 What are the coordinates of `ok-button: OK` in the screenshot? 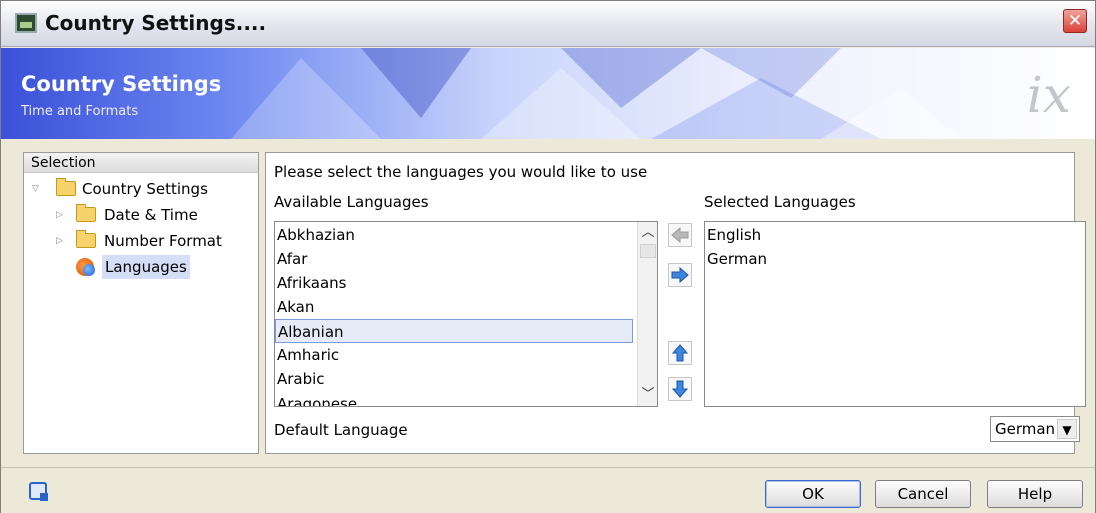 It's located at (813, 494).